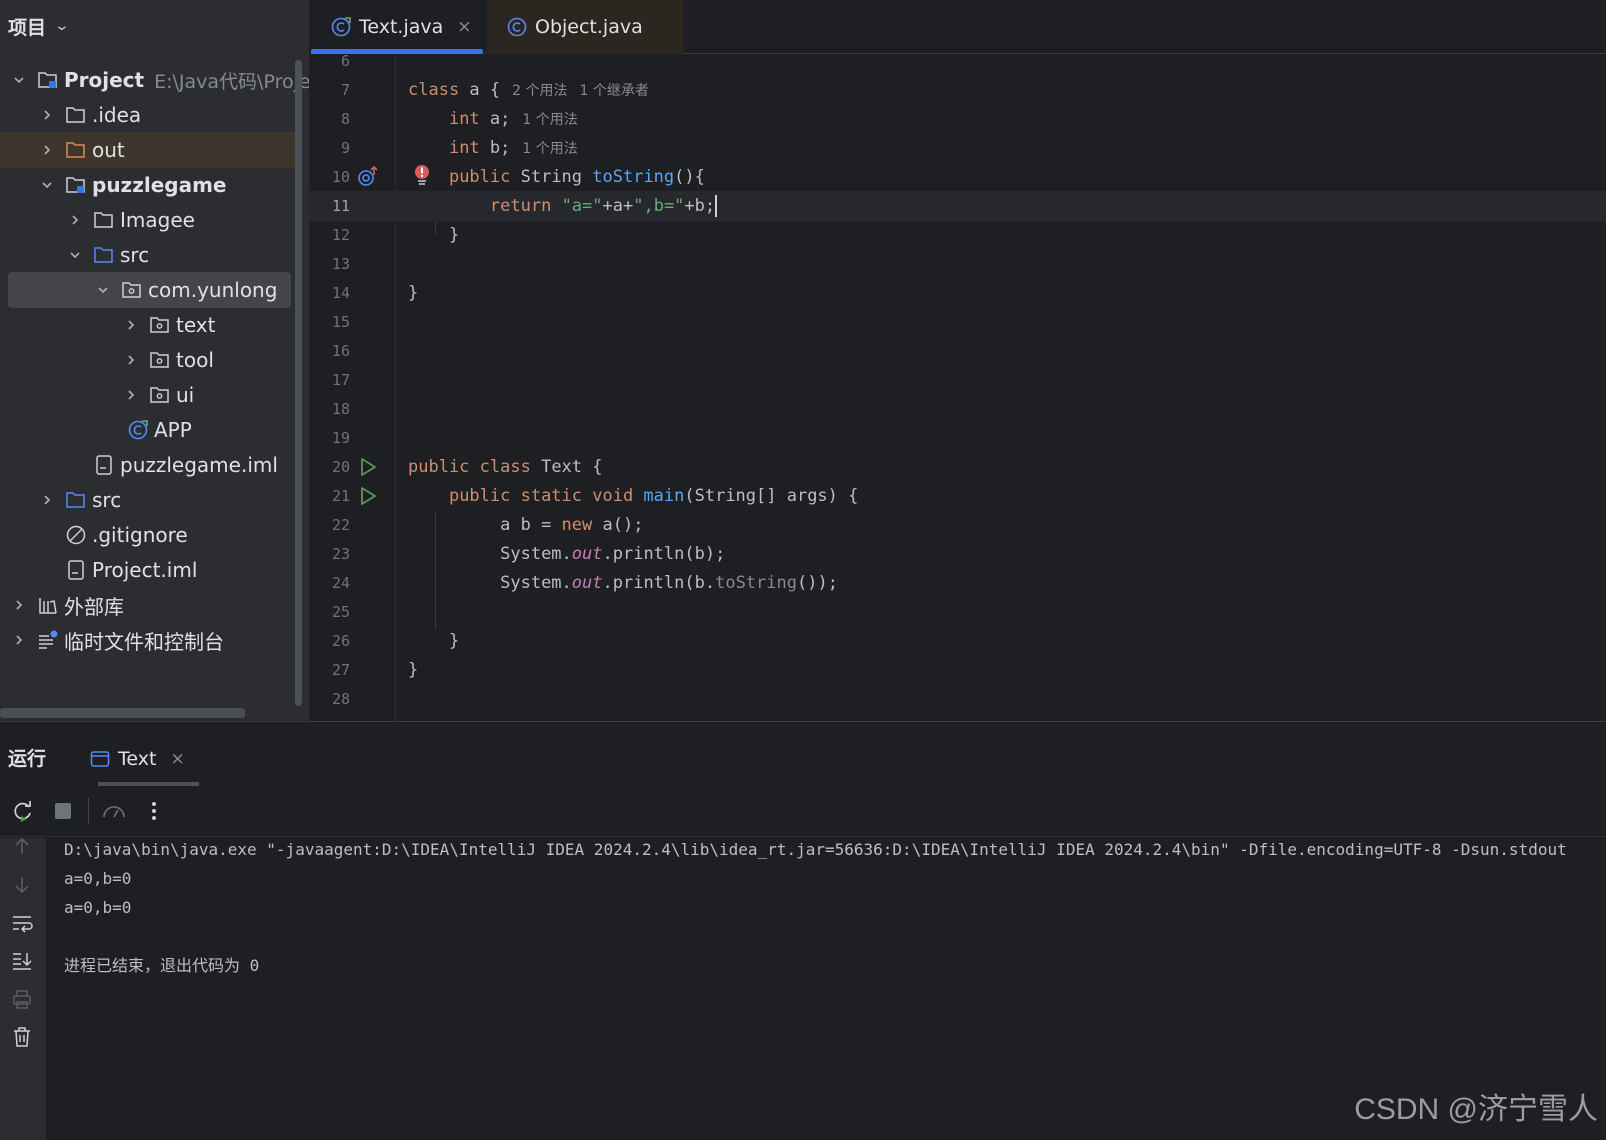 The height and width of the screenshot is (1140, 1606). I want to click on tree-item-project: Project E:\Java代码\Projec, so click(154, 80).